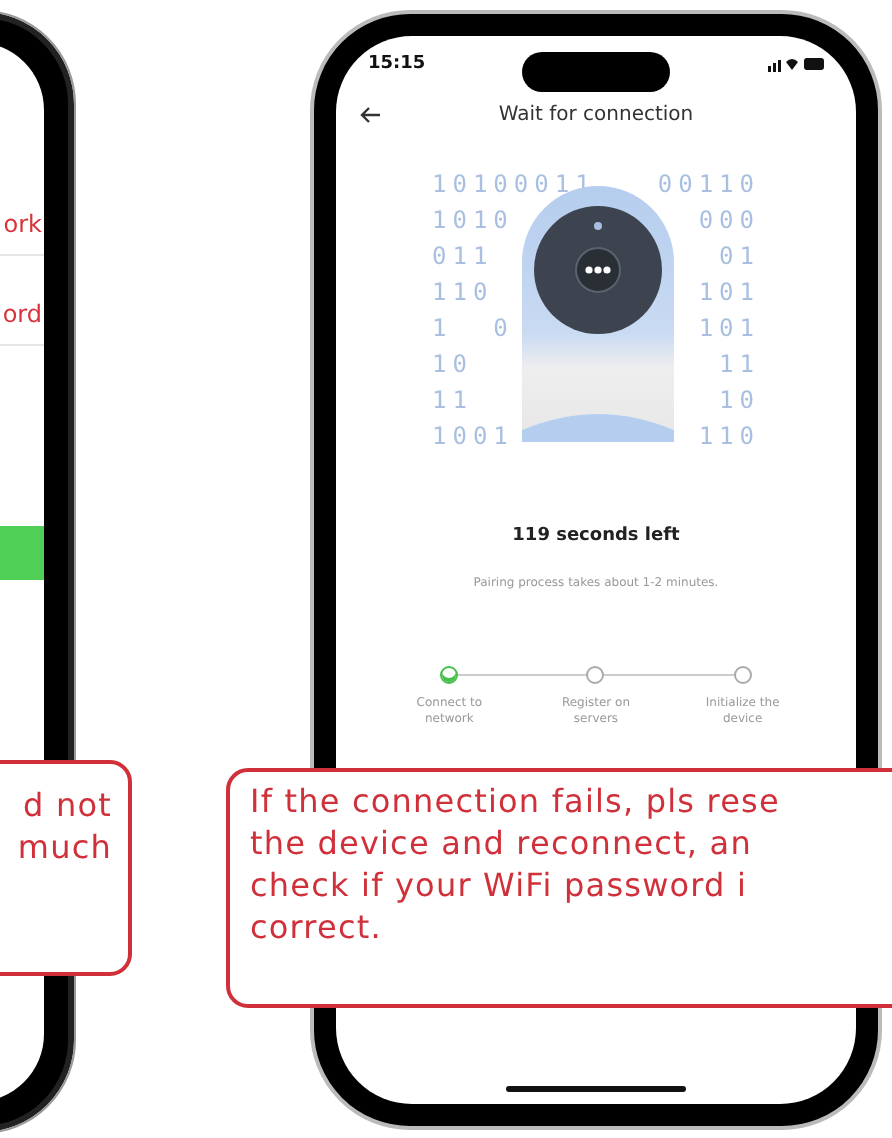  What do you see at coordinates (473, 222) in the screenshot?
I see `binary-digits: 1010` at bounding box center [473, 222].